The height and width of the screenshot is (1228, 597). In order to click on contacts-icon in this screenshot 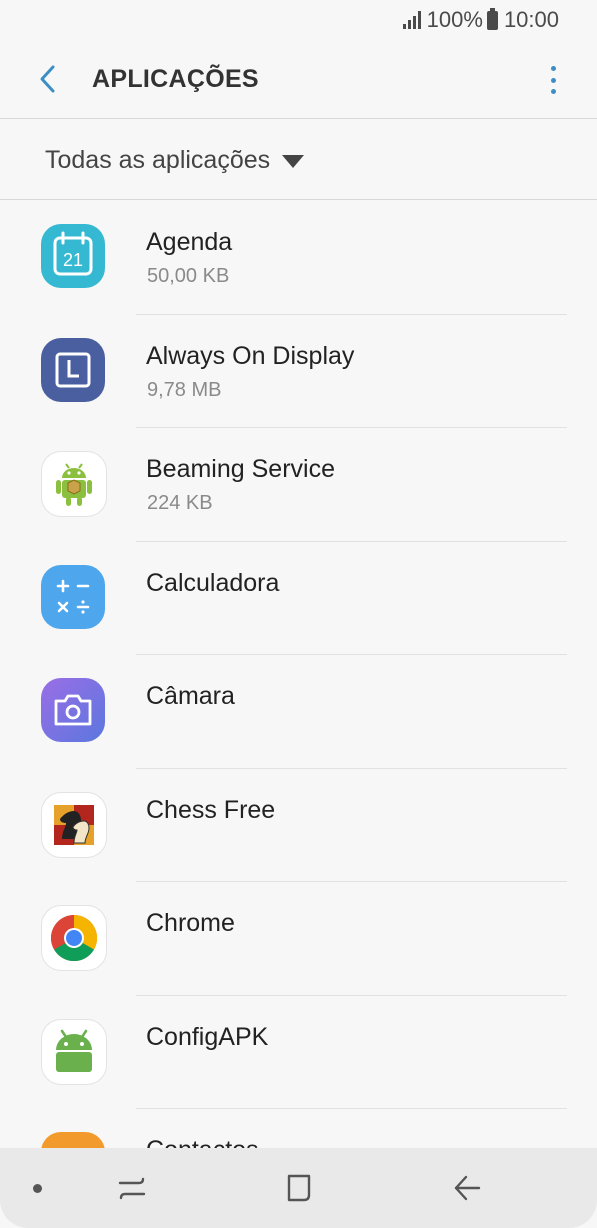, I will do `click(73, 1140)`.